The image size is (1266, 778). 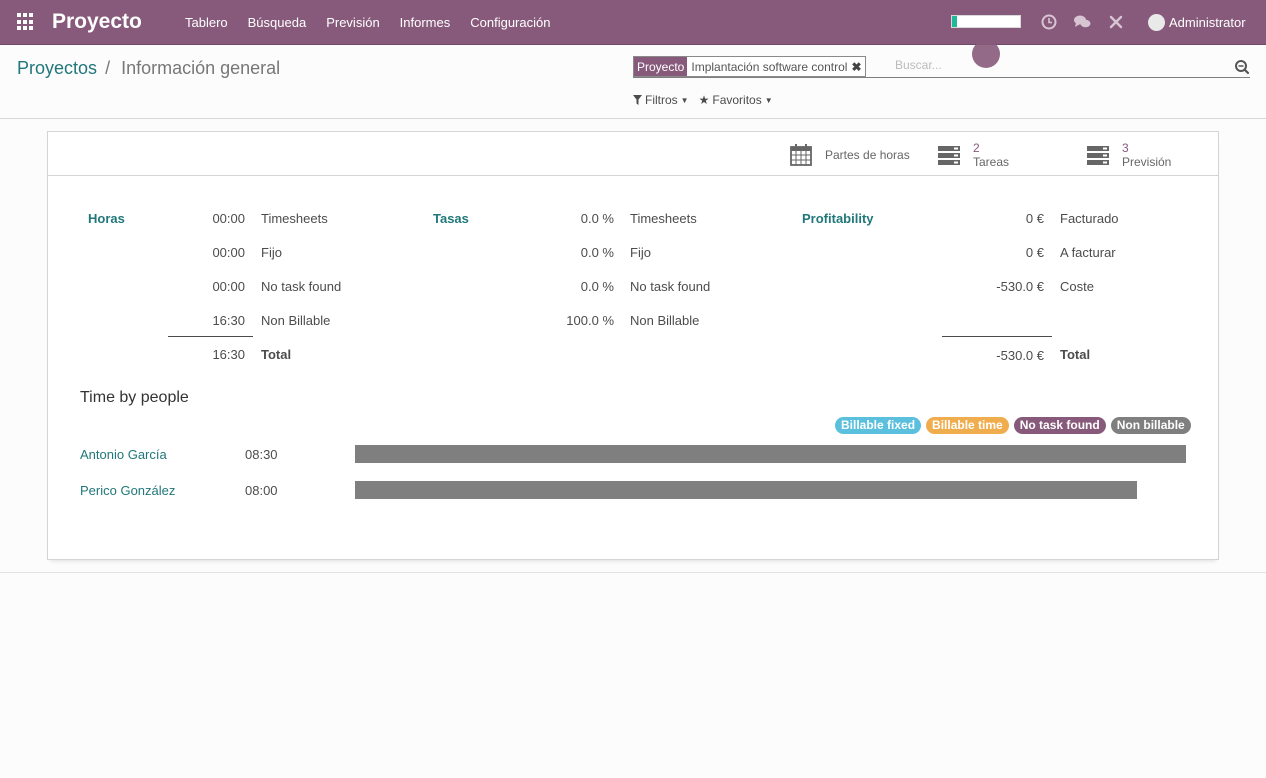 What do you see at coordinates (663, 218) in the screenshot?
I see `rates-label: Timesheets` at bounding box center [663, 218].